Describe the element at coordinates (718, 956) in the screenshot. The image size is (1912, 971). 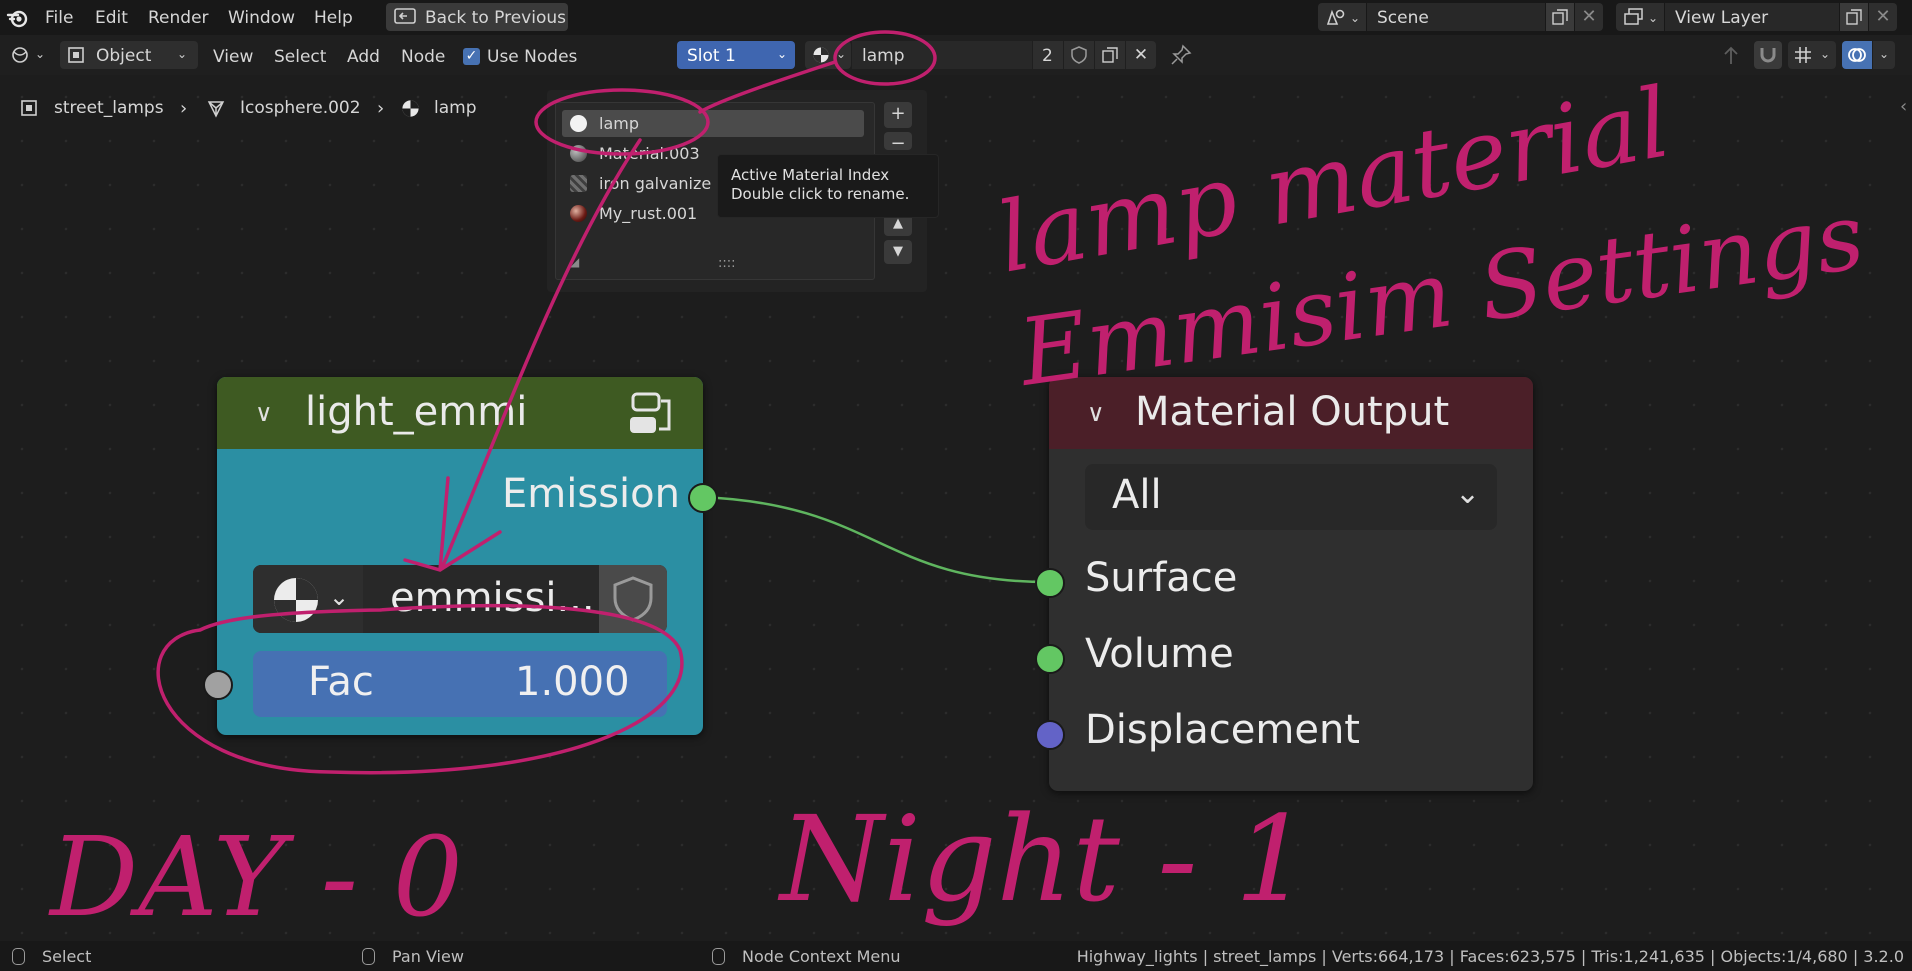
I see `mouse-right-icon` at that location.